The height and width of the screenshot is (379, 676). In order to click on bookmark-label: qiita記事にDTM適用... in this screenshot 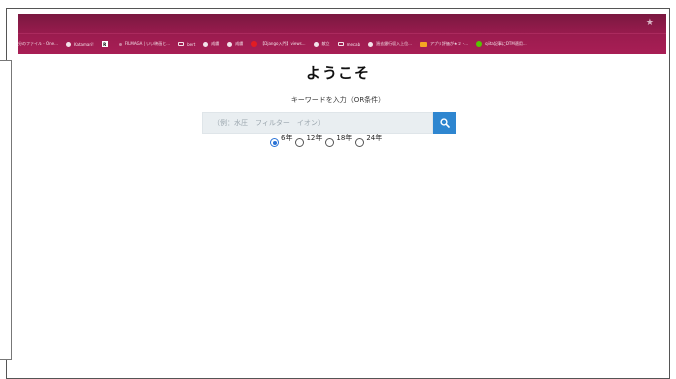, I will do `click(506, 43)`.